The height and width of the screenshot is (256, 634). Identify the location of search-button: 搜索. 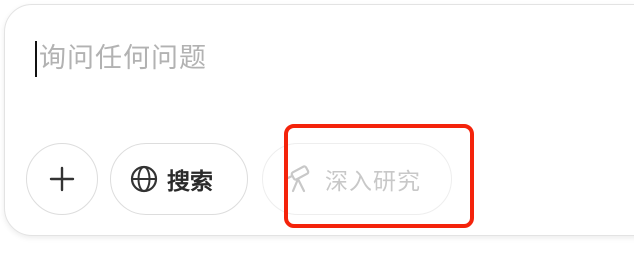
(179, 179).